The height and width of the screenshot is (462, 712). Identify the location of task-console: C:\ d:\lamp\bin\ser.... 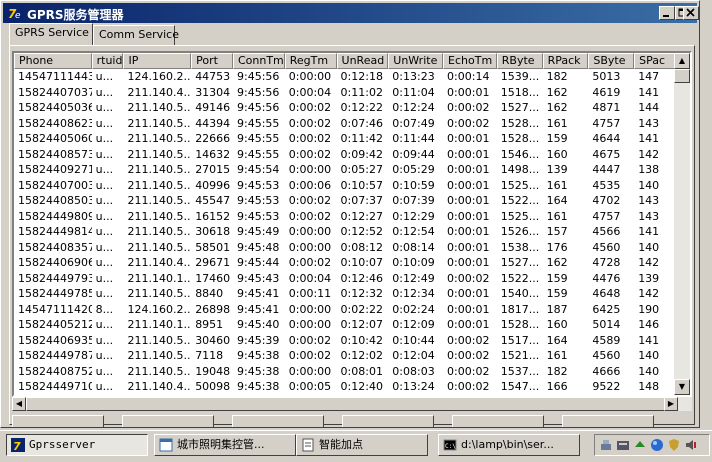
(509, 445).